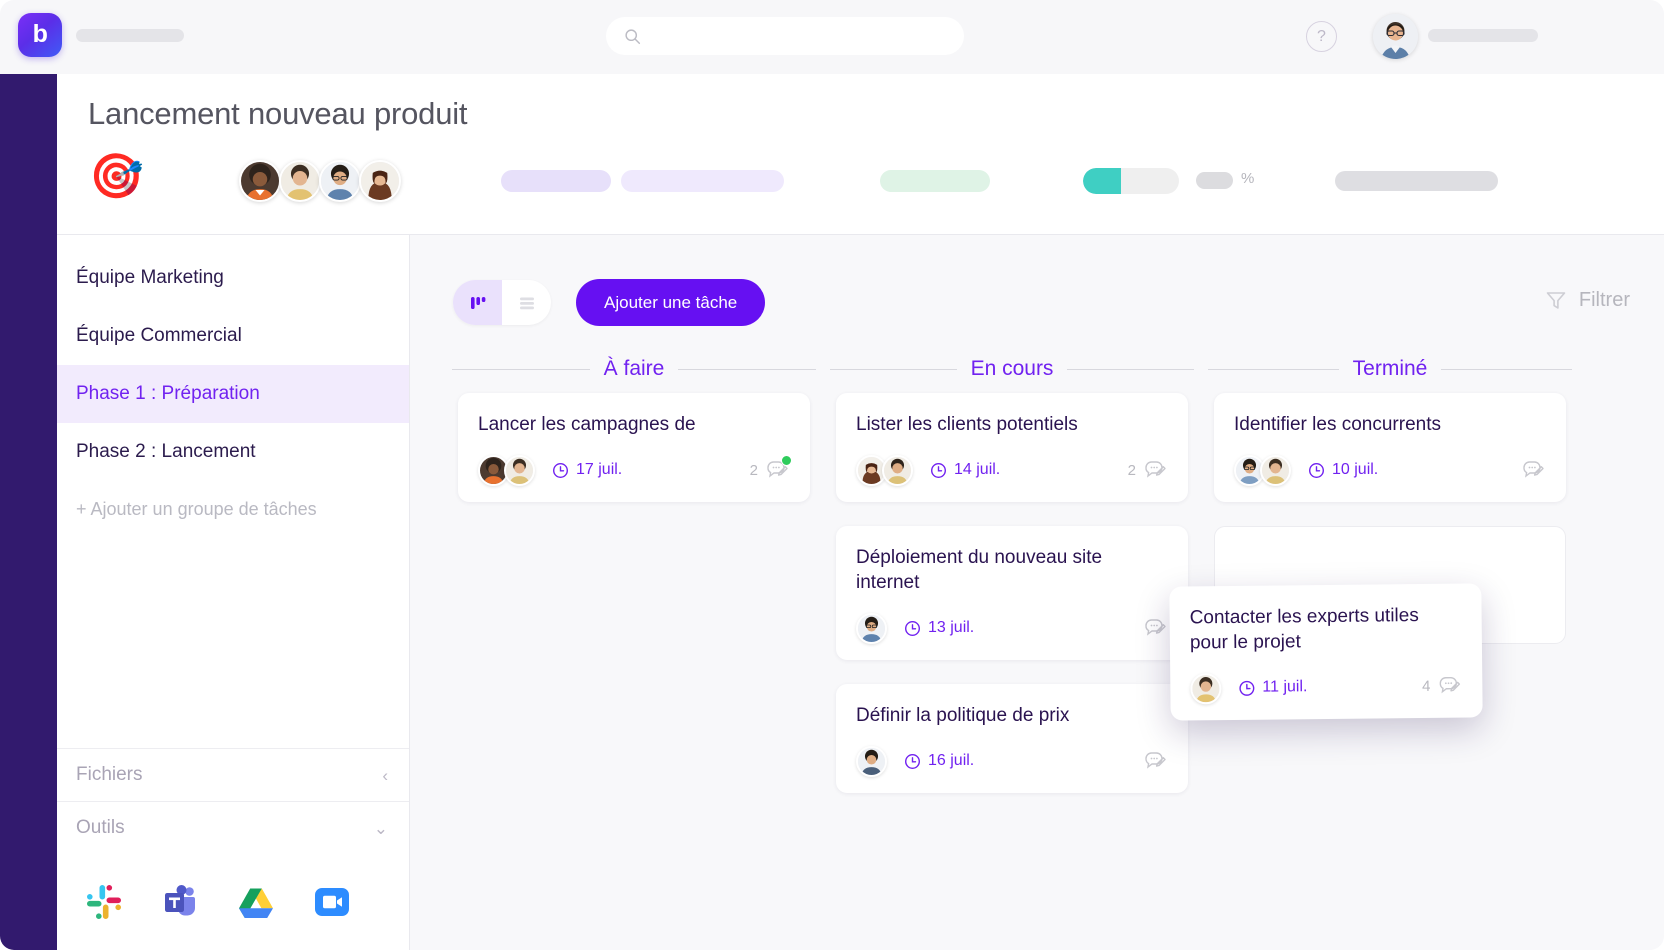  What do you see at coordinates (671, 302) in the screenshot?
I see `add-task-button: Ajouter une tâche` at bounding box center [671, 302].